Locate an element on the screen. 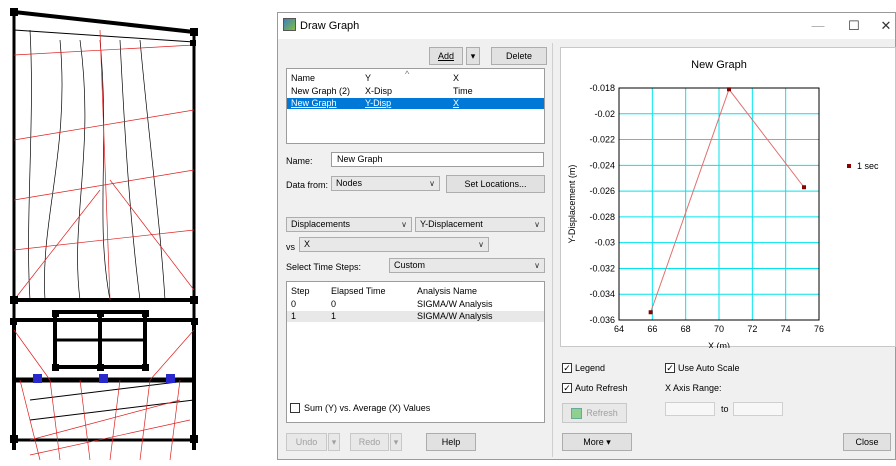  window-title: Draw Graph is located at coordinates (330, 26).